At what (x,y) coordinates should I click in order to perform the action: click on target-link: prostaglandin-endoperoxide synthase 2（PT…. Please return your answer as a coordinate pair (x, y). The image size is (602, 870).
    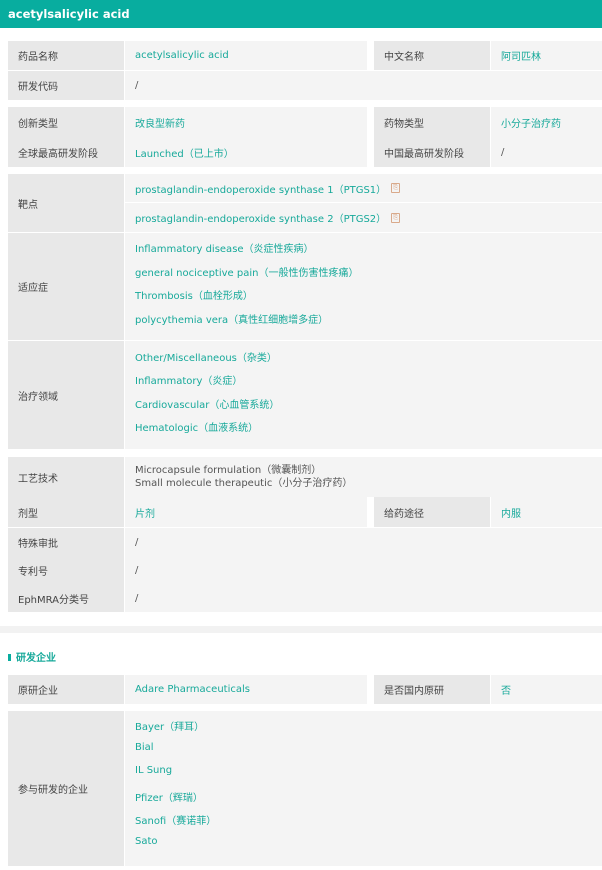
    Looking at the image, I should click on (260, 217).